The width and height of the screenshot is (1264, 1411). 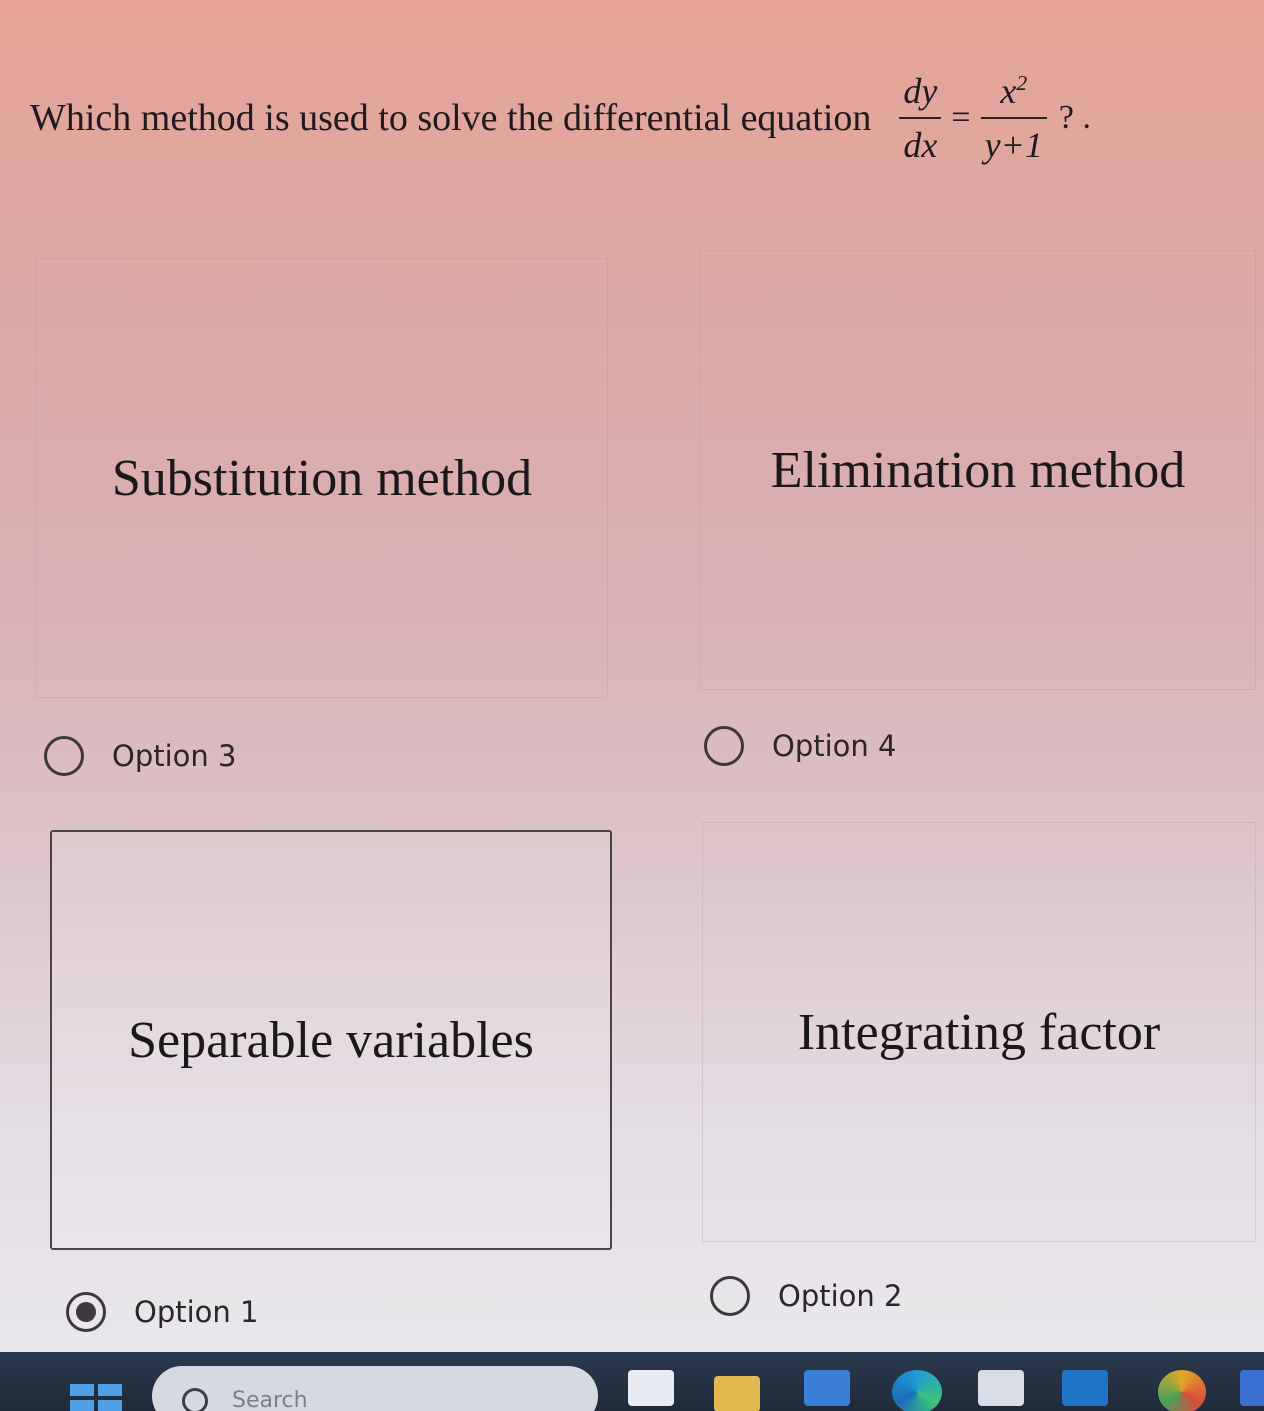 I want to click on answer-card-separable: Separable variables, so click(x=331, y=1040).